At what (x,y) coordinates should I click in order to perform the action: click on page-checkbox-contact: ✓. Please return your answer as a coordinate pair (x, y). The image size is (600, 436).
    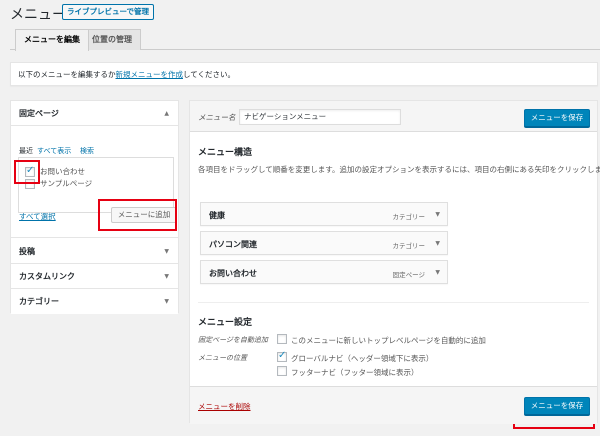
    Looking at the image, I should click on (30, 171).